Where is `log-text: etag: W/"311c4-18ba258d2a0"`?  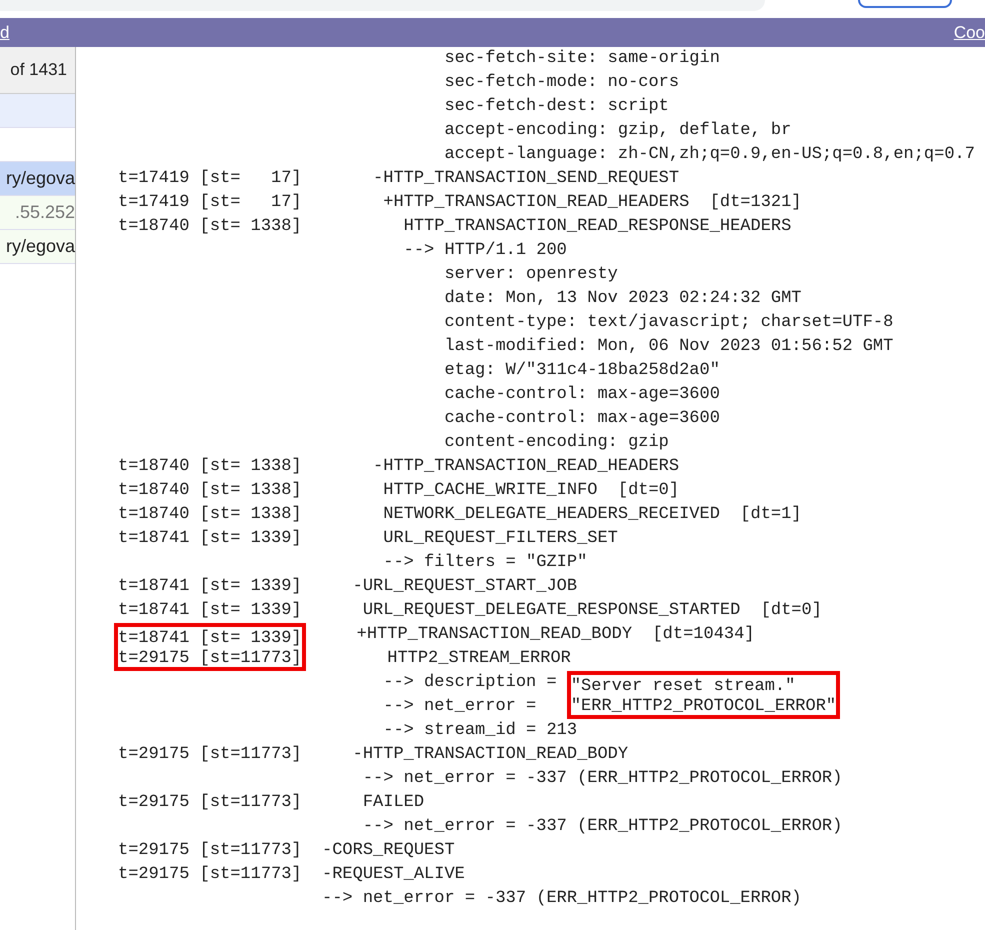 log-text: etag: W/"311c4-18ba258d2a0" is located at coordinates (581, 371).